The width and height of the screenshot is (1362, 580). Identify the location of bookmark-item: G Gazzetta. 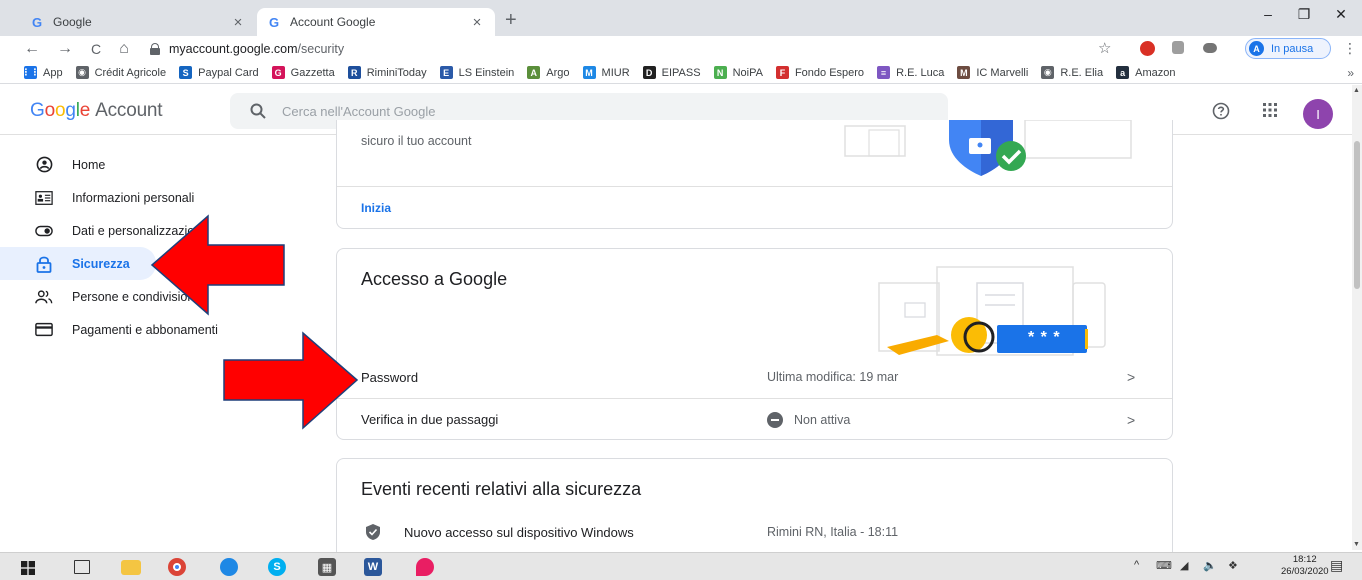
(303, 72).